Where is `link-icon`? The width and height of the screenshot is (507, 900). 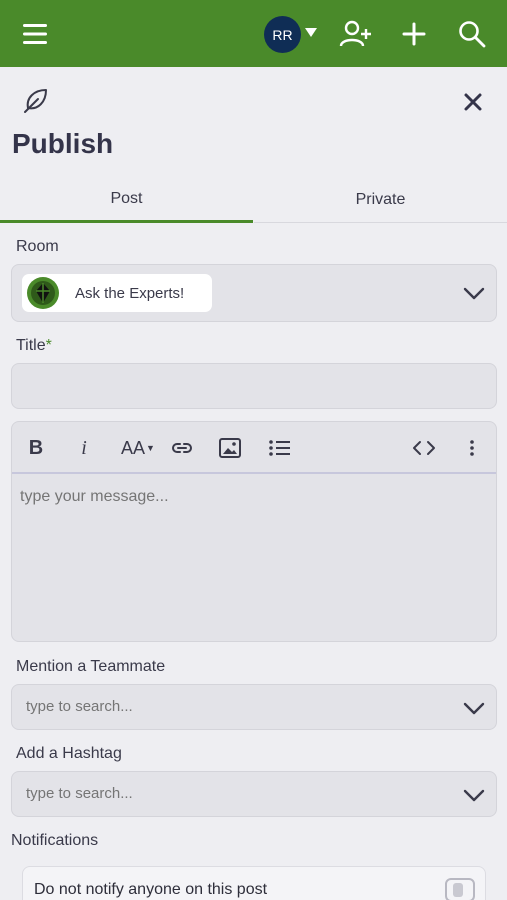 link-icon is located at coordinates (182, 448).